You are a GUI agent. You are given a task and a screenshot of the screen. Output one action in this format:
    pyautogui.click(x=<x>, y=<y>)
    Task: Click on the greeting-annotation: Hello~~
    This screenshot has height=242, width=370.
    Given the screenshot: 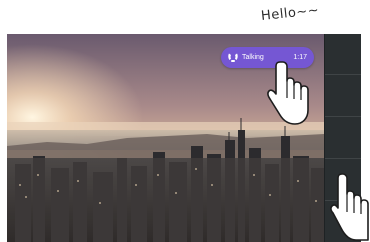 What is the action you would take?
    pyautogui.click(x=290, y=13)
    